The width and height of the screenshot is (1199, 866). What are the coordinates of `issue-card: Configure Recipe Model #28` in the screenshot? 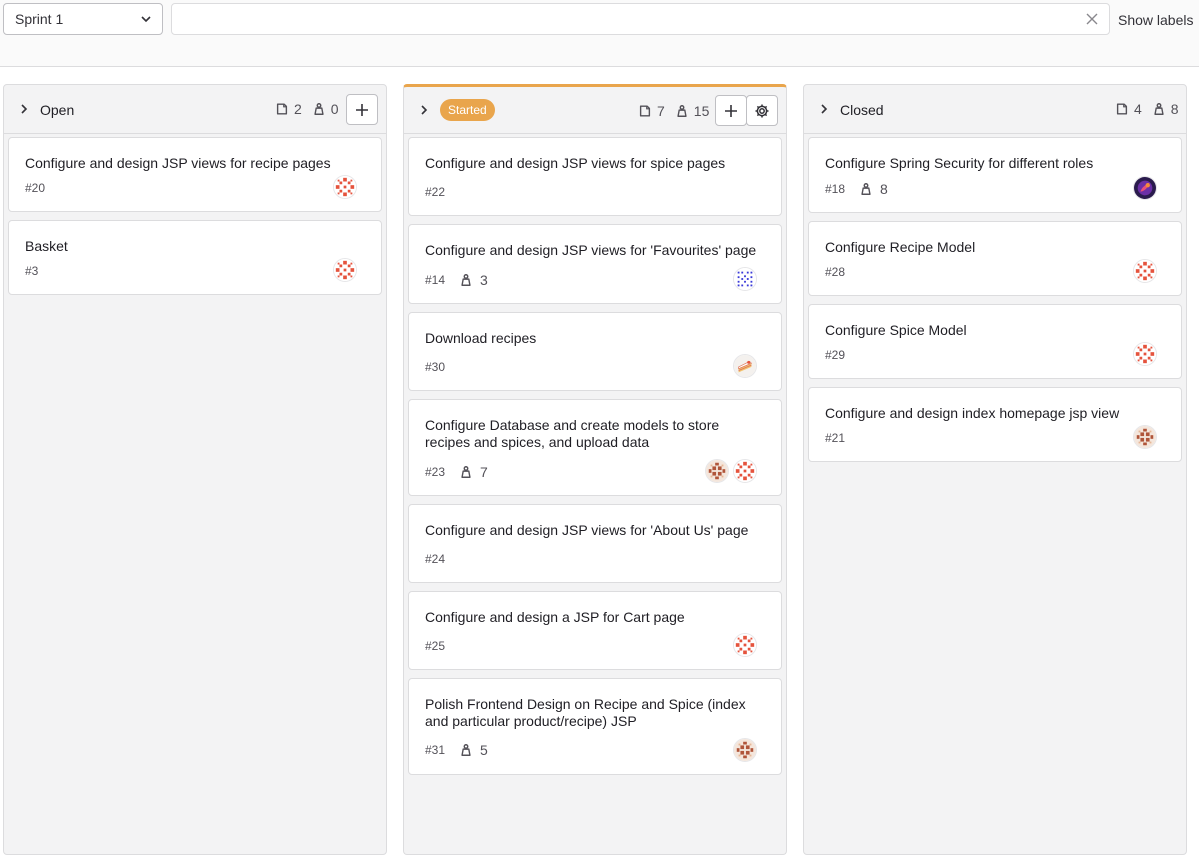 It's located at (995, 258).